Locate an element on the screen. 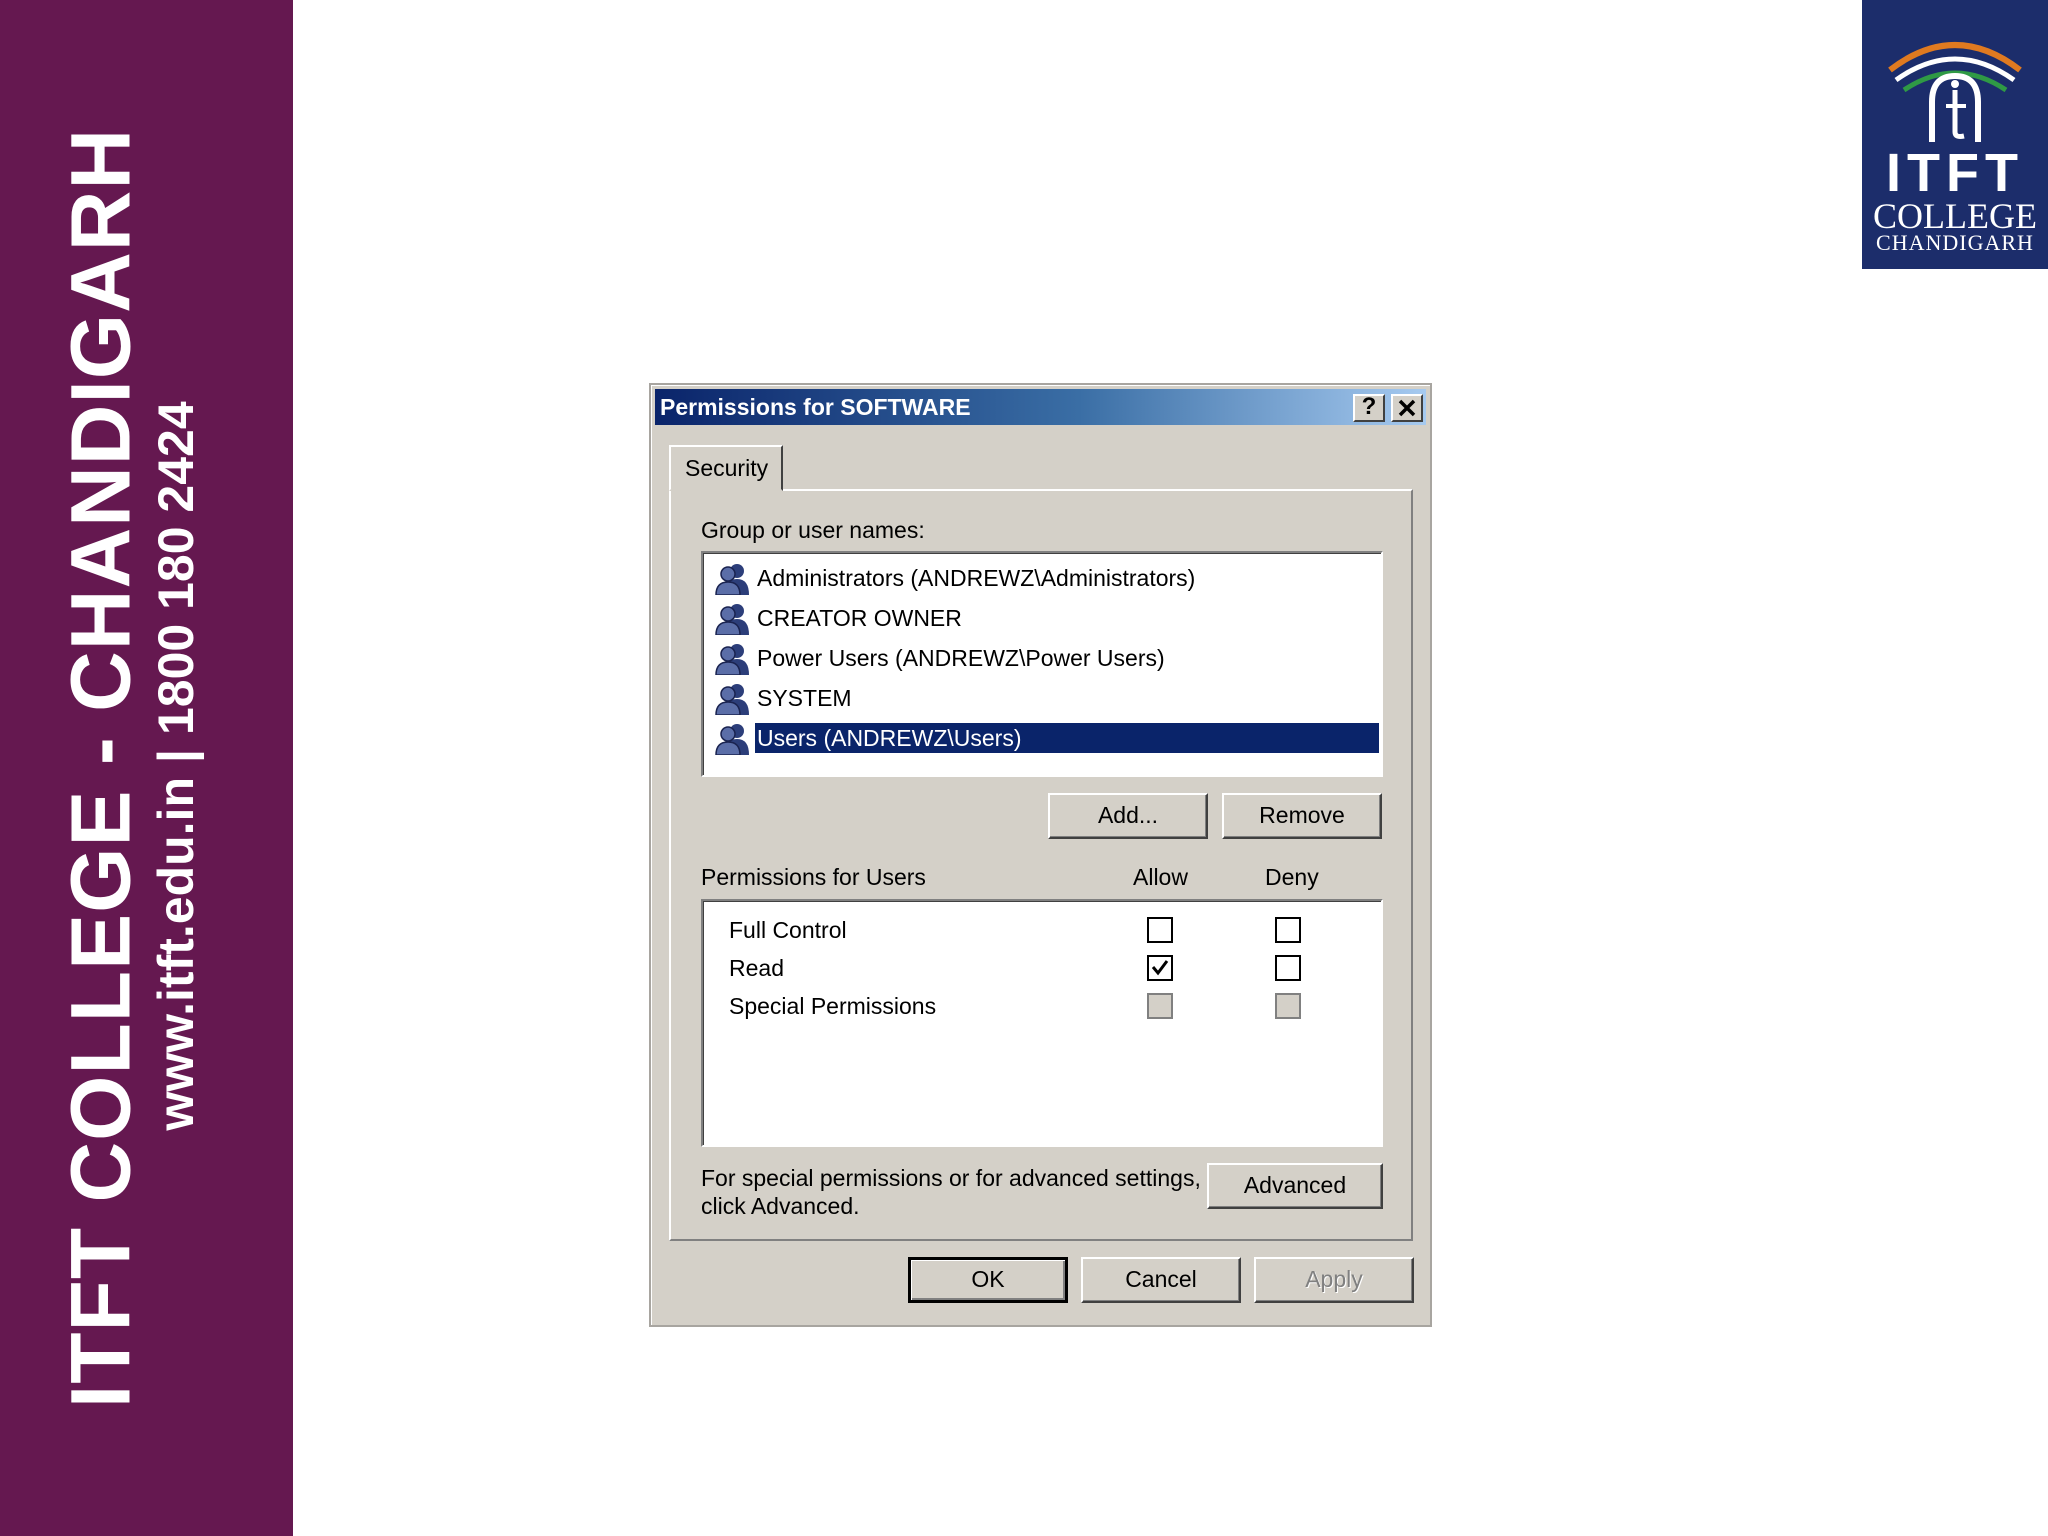 The image size is (2048, 1536). permissions-for-label: Permissions for Users is located at coordinates (813, 877).